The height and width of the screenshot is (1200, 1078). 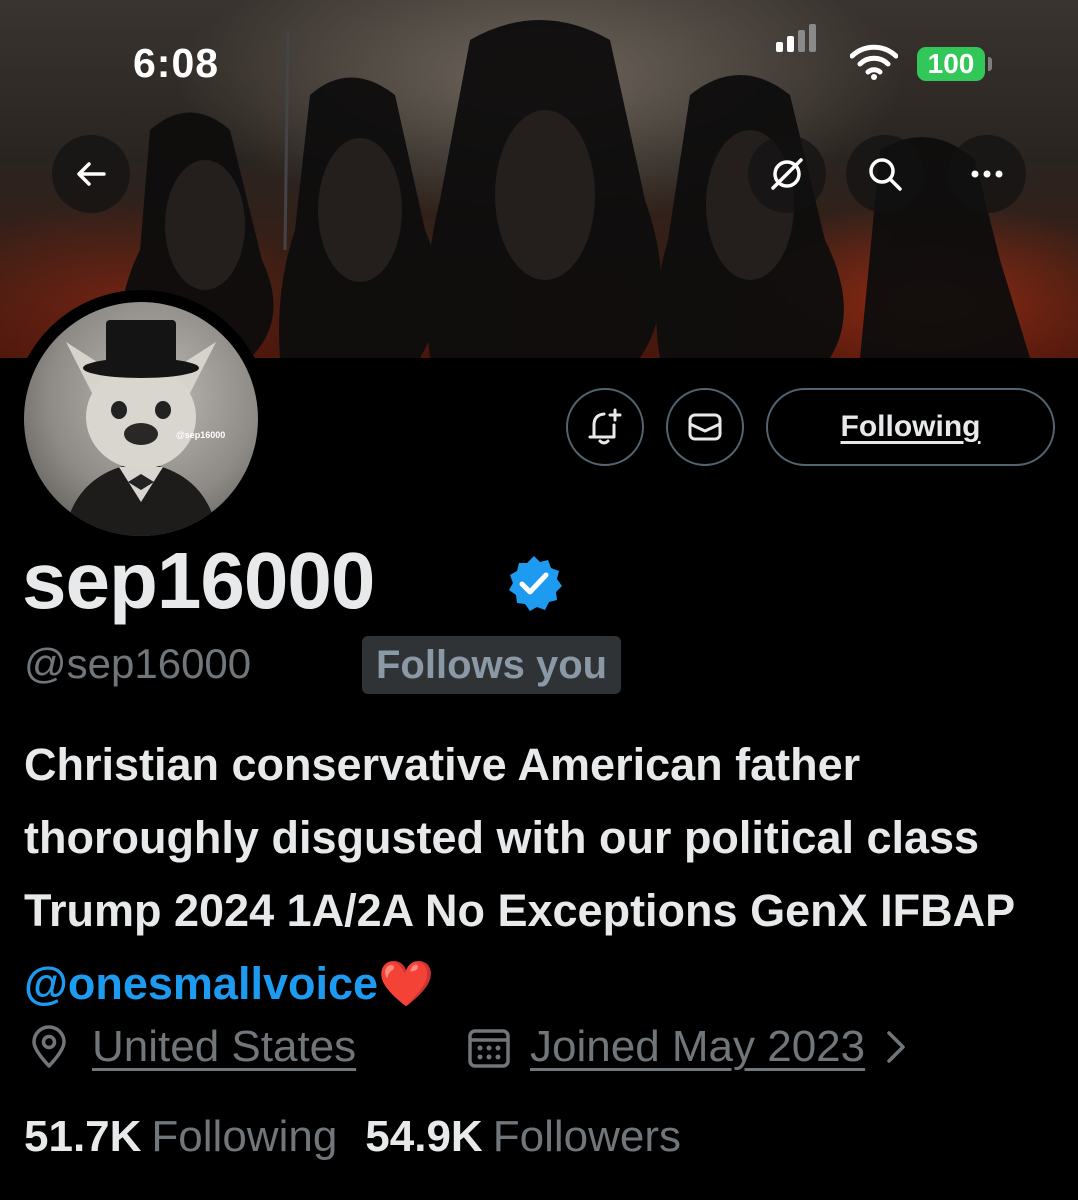 I want to click on joined-date-item: Joined May 2023, so click(x=688, y=1047).